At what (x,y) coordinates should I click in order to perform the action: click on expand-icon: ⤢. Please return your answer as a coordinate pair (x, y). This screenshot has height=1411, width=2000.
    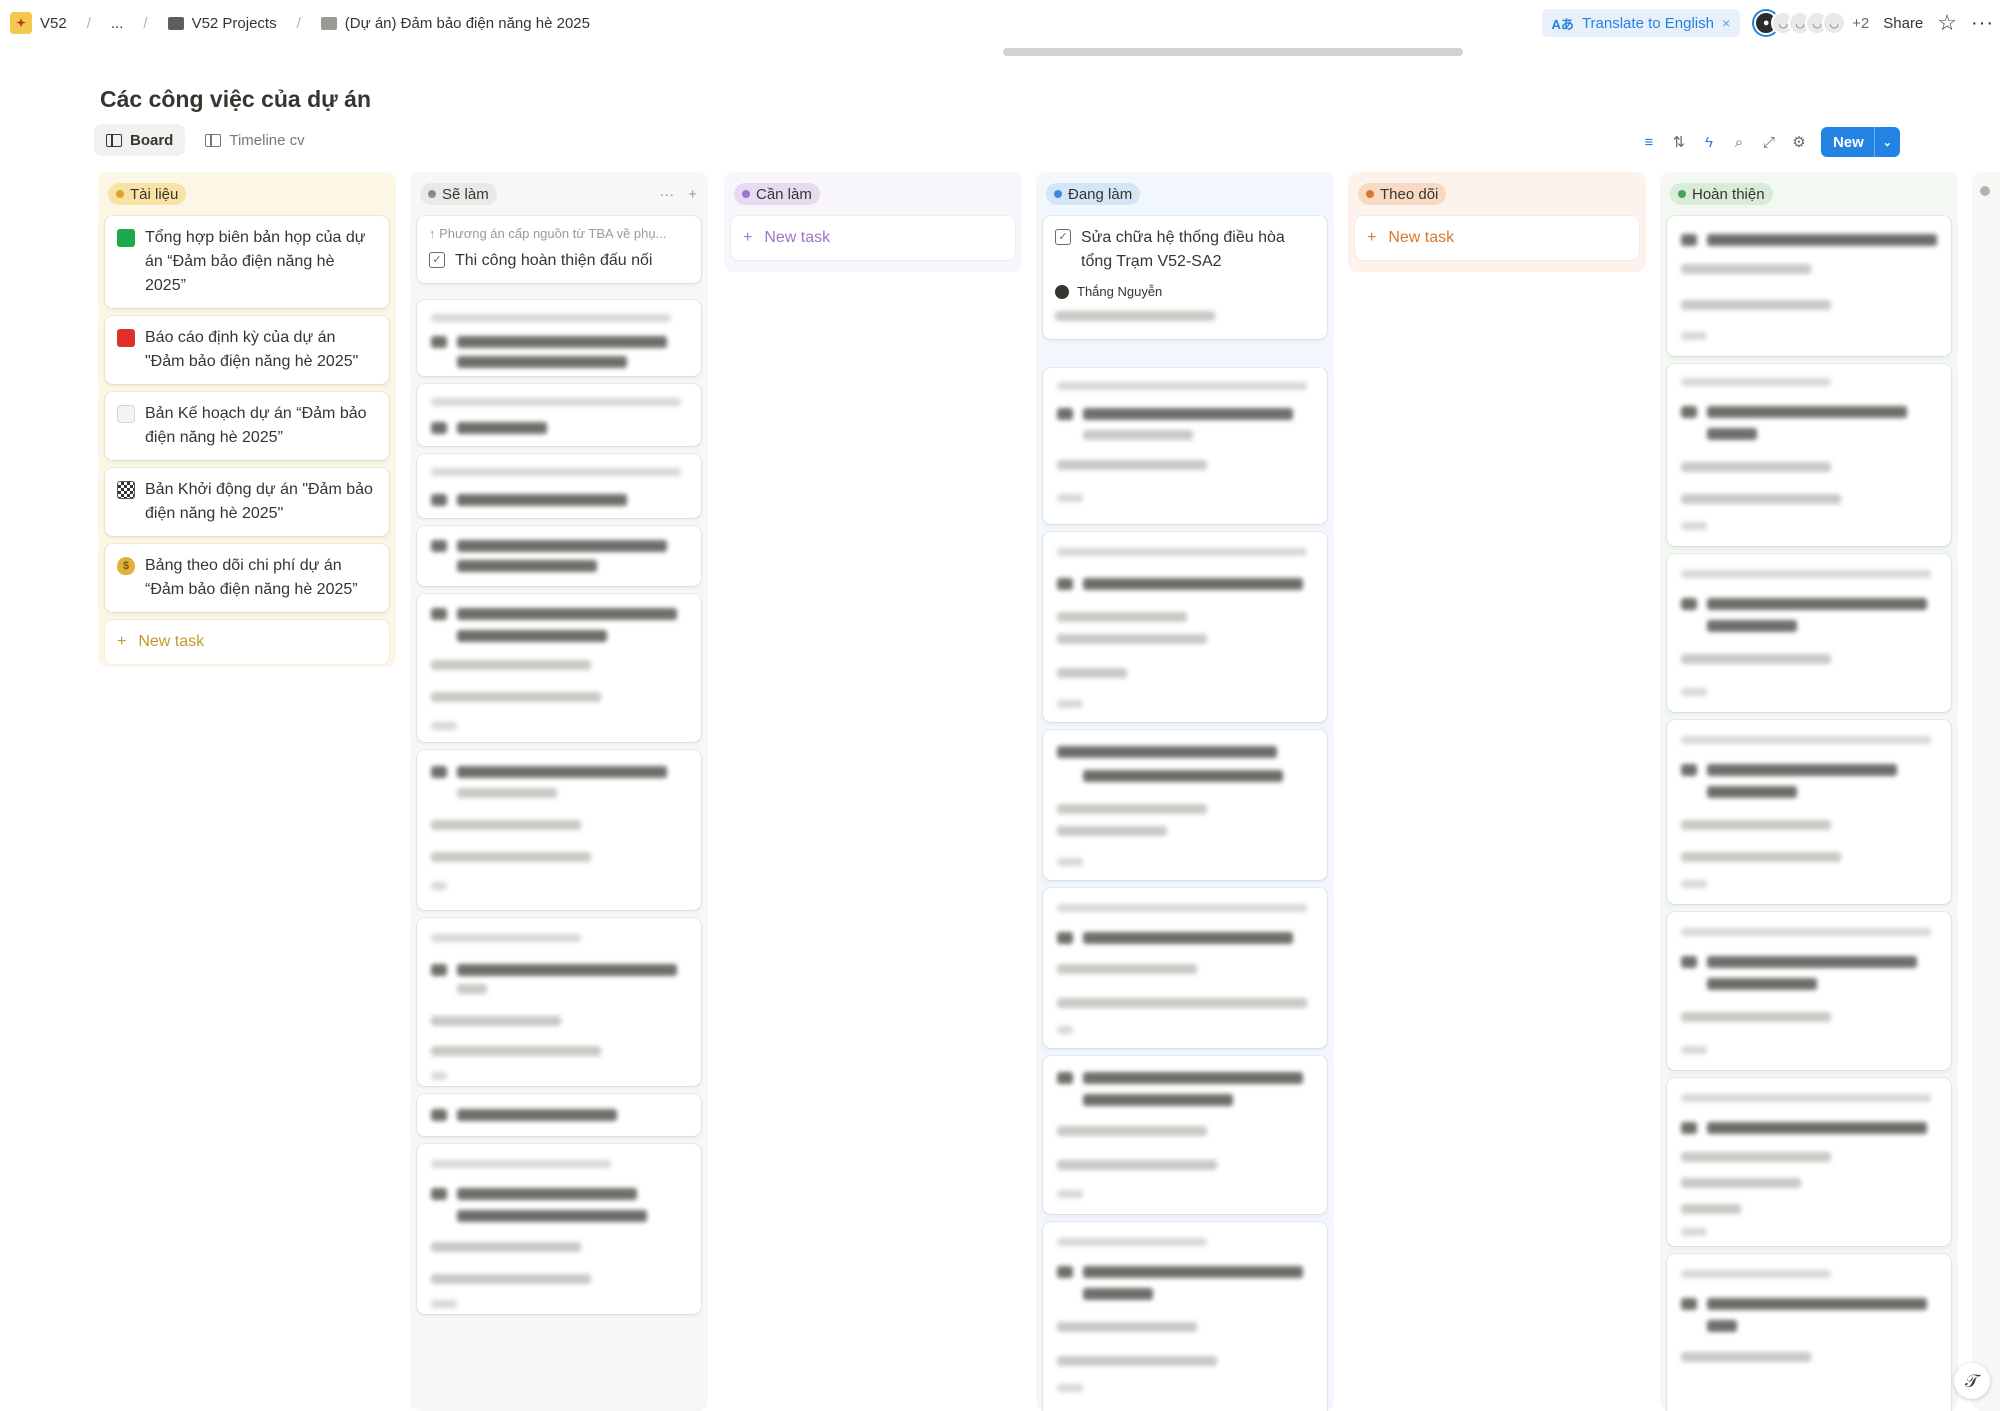
    Looking at the image, I should click on (1769, 142).